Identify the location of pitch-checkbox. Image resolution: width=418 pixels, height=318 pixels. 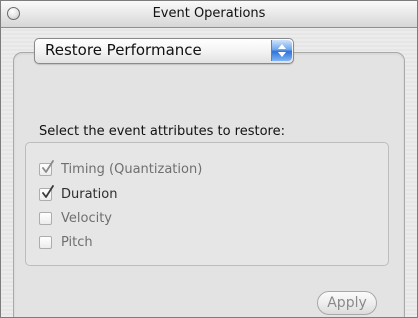
(45, 242).